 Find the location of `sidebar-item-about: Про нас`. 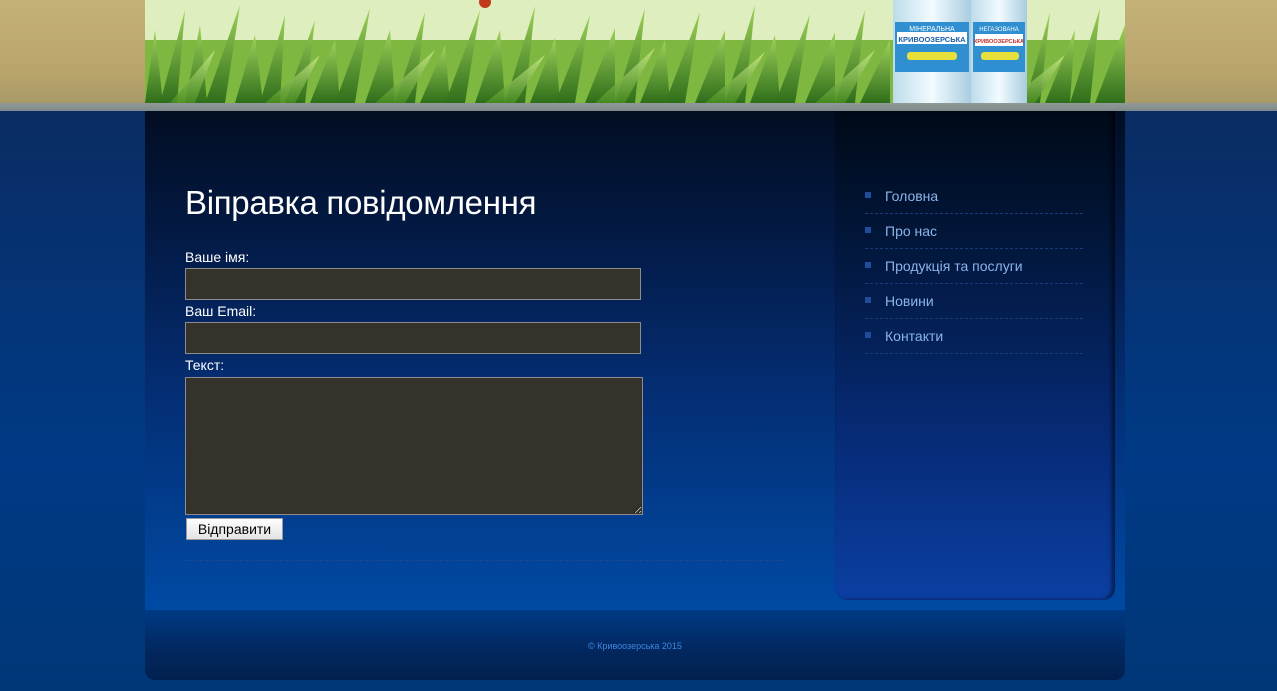

sidebar-item-about: Про нас is located at coordinates (974, 231).